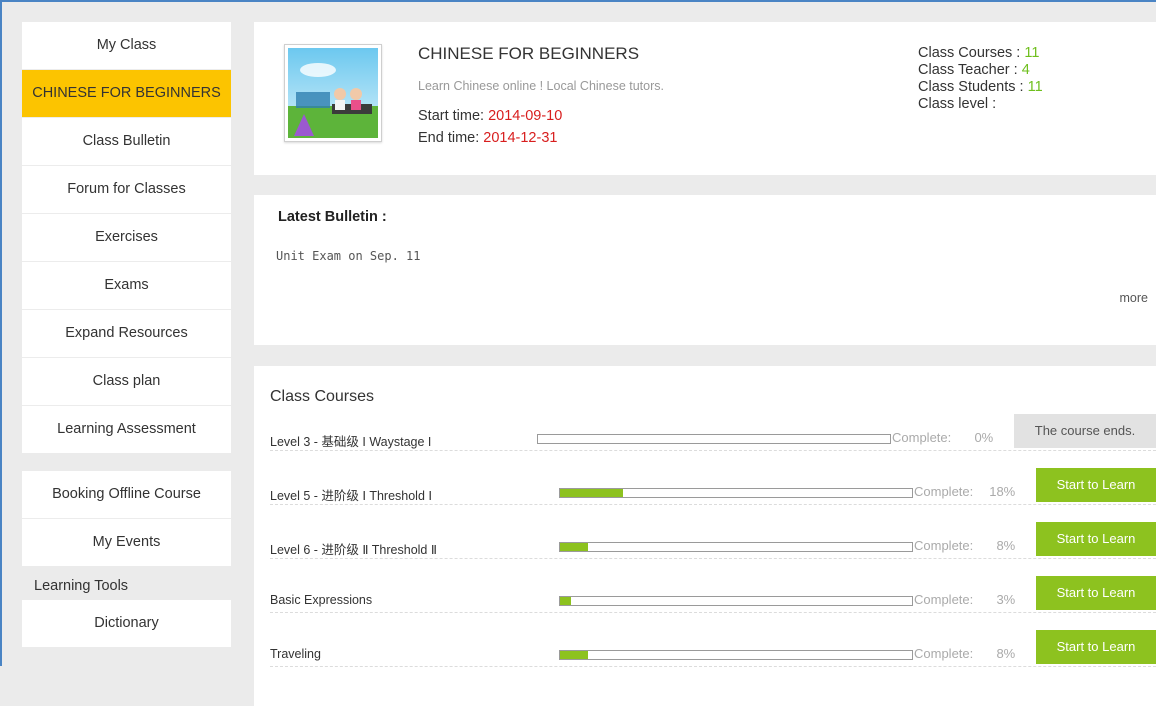  Describe the element at coordinates (1006, 599) in the screenshot. I see `complete-percent: 3%` at that location.